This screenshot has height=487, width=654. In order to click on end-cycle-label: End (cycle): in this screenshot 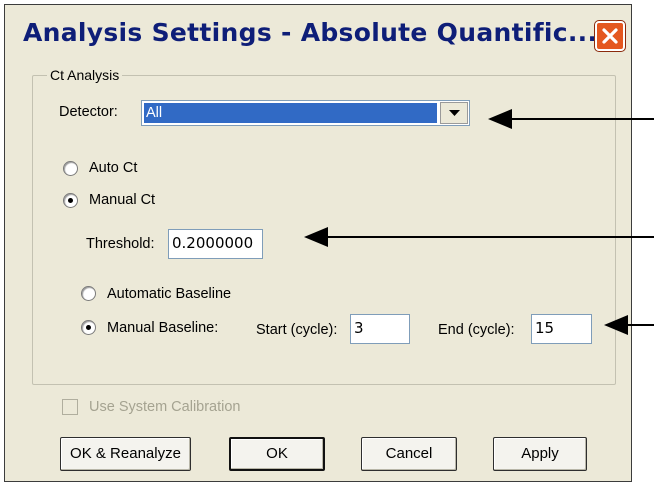, I will do `click(476, 330)`.